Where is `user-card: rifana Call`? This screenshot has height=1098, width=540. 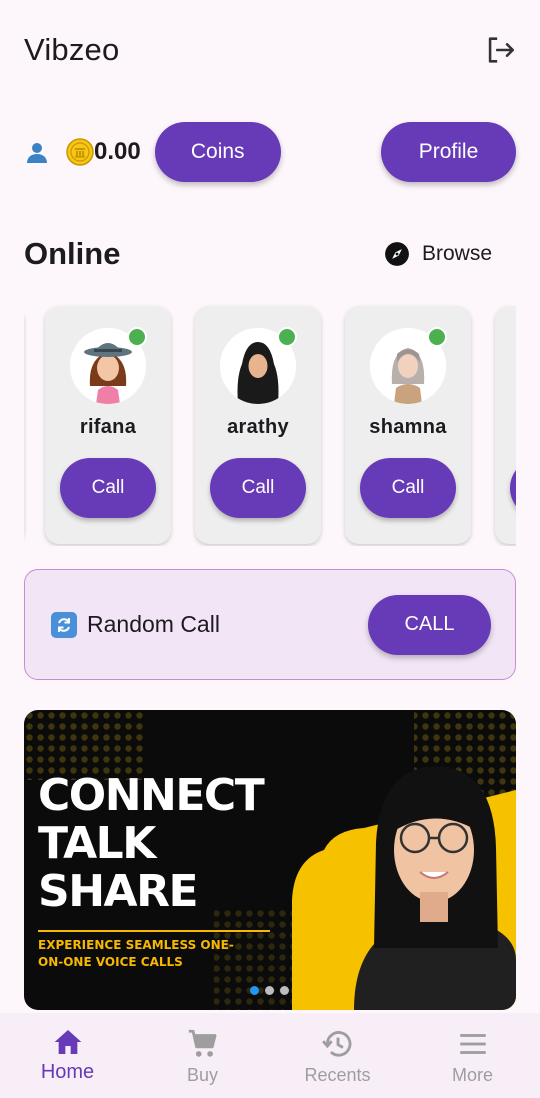 user-card: rifana Call is located at coordinates (108, 425).